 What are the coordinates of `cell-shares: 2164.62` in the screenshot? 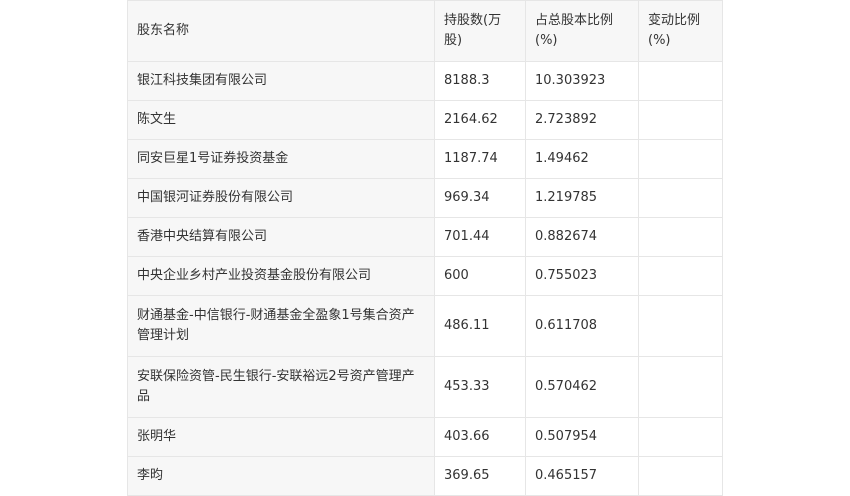 It's located at (480, 120).